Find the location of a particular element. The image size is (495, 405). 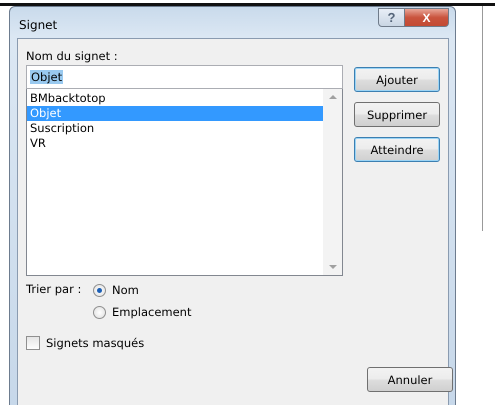

checkbox-label: Signets masqués is located at coordinates (95, 343).